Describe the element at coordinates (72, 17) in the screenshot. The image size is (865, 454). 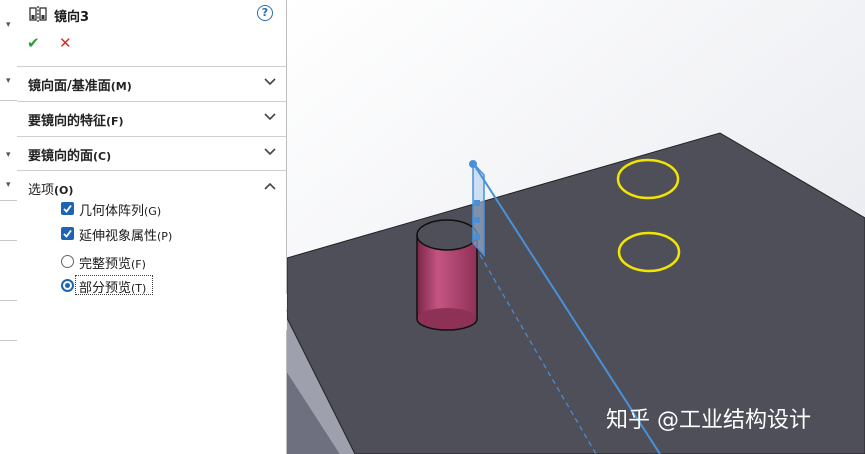
I see `feature-title: 镜向3` at that location.